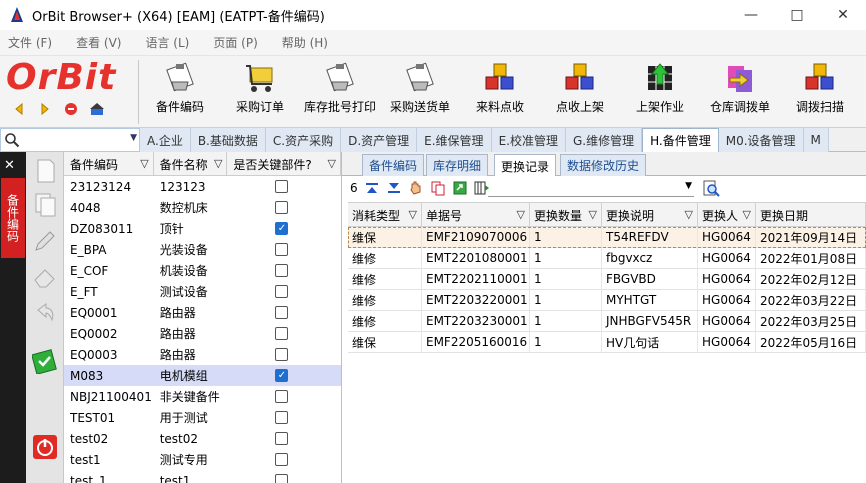 The image size is (866, 483). Describe the element at coordinates (607, 300) in the screenshot. I see `table-row: 维修 EMT2203220001 1 MYHTGT HG0064 2022年03月22日` at that location.